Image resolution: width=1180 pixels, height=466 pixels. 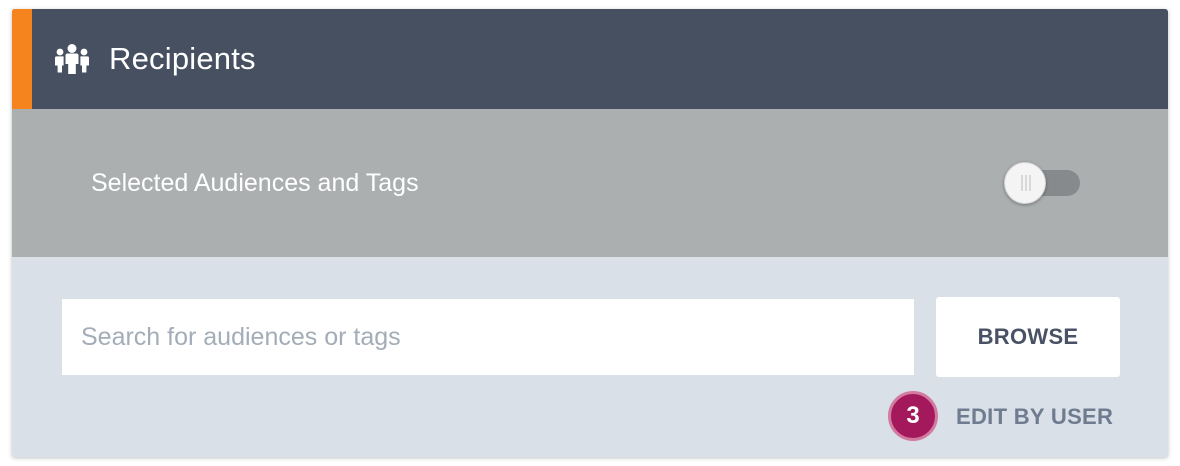 I want to click on browse-button: BROWSE, so click(x=1028, y=337).